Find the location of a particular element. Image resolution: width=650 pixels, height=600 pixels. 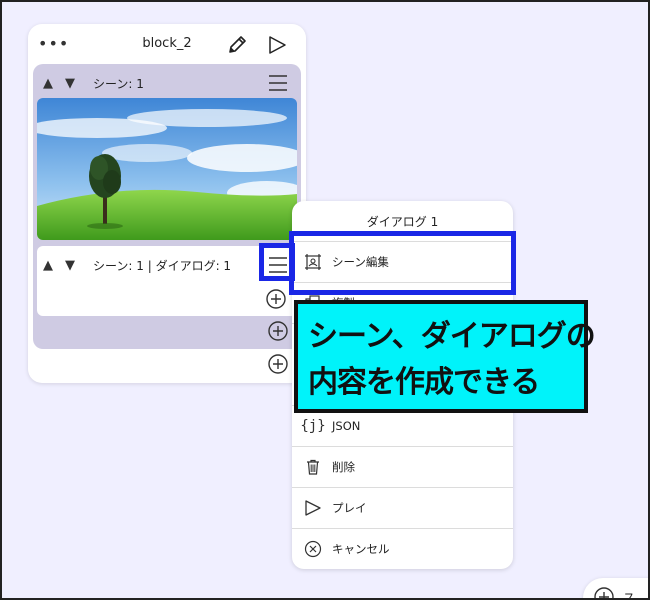

add-story-button: ス is located at coordinates (616, 589).